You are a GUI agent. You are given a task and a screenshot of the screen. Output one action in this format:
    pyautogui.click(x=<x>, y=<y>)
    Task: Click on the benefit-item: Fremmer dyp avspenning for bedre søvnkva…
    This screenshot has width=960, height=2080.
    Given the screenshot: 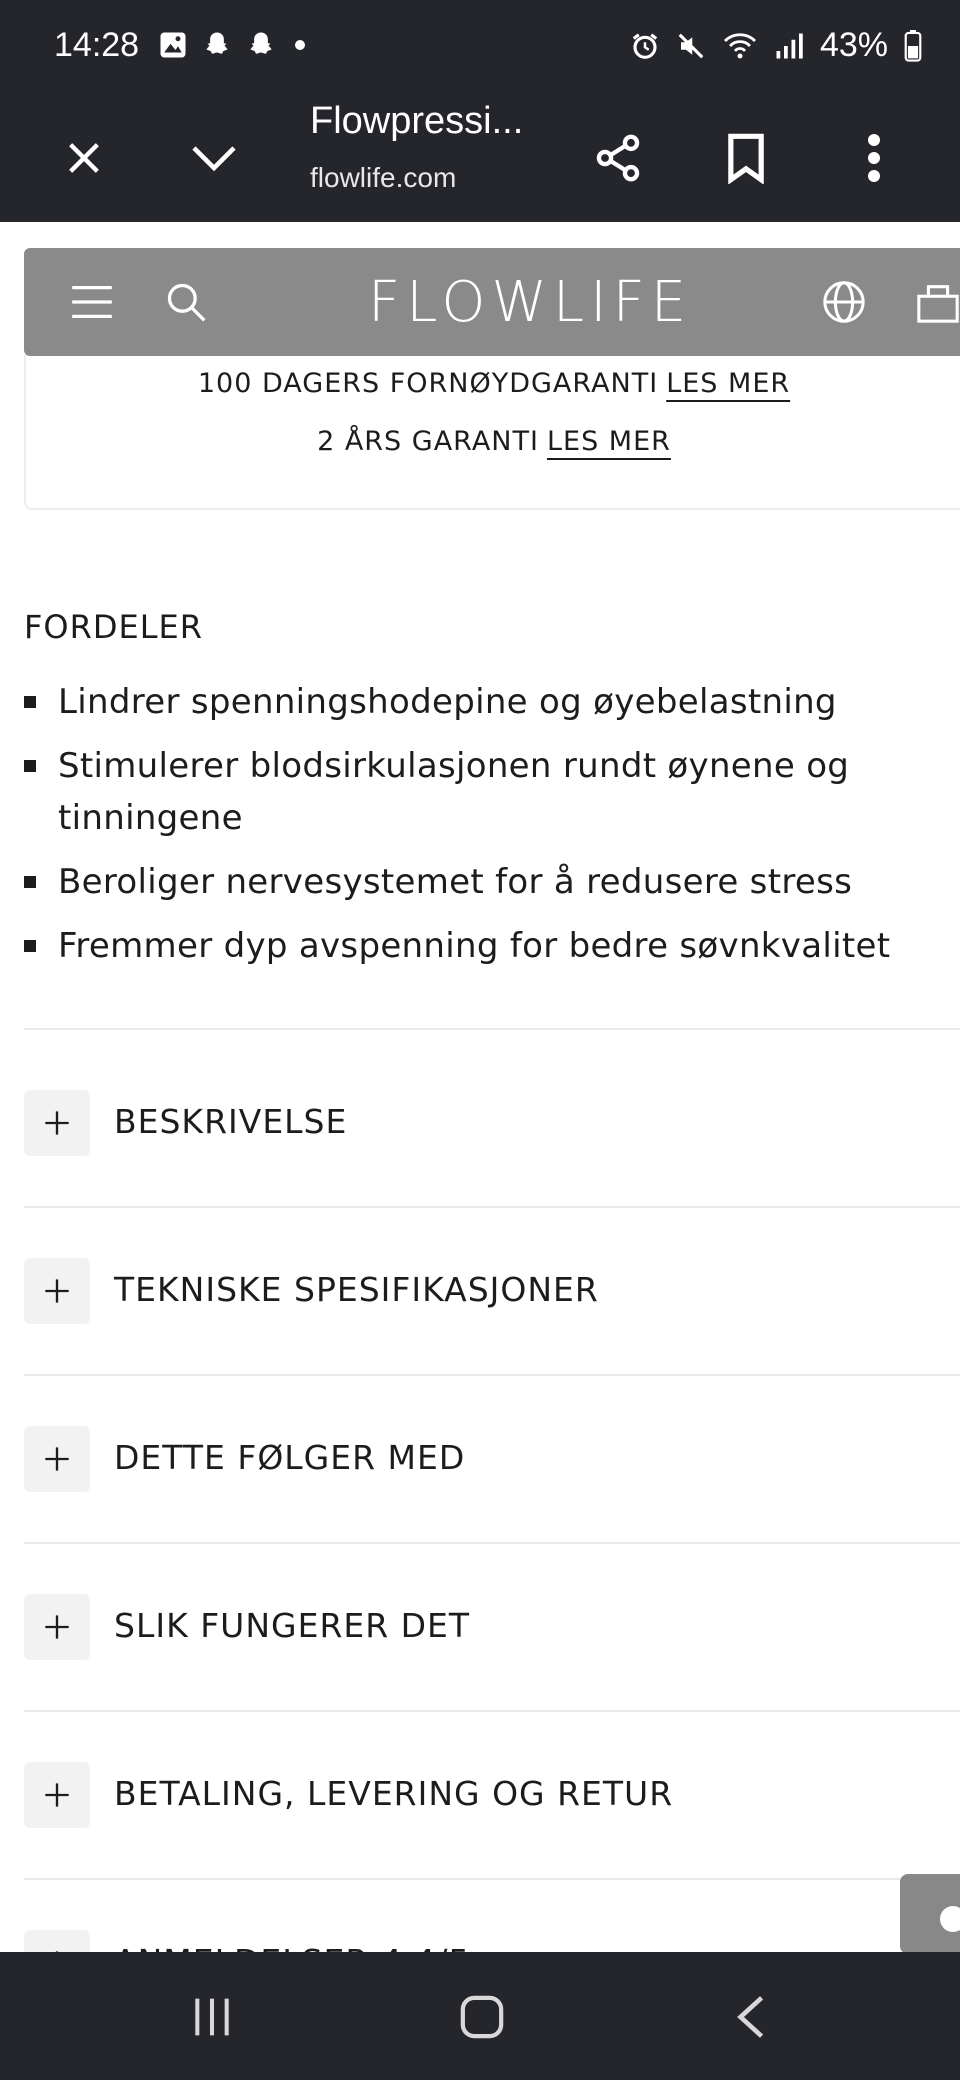 What is the action you would take?
    pyautogui.click(x=474, y=946)
    